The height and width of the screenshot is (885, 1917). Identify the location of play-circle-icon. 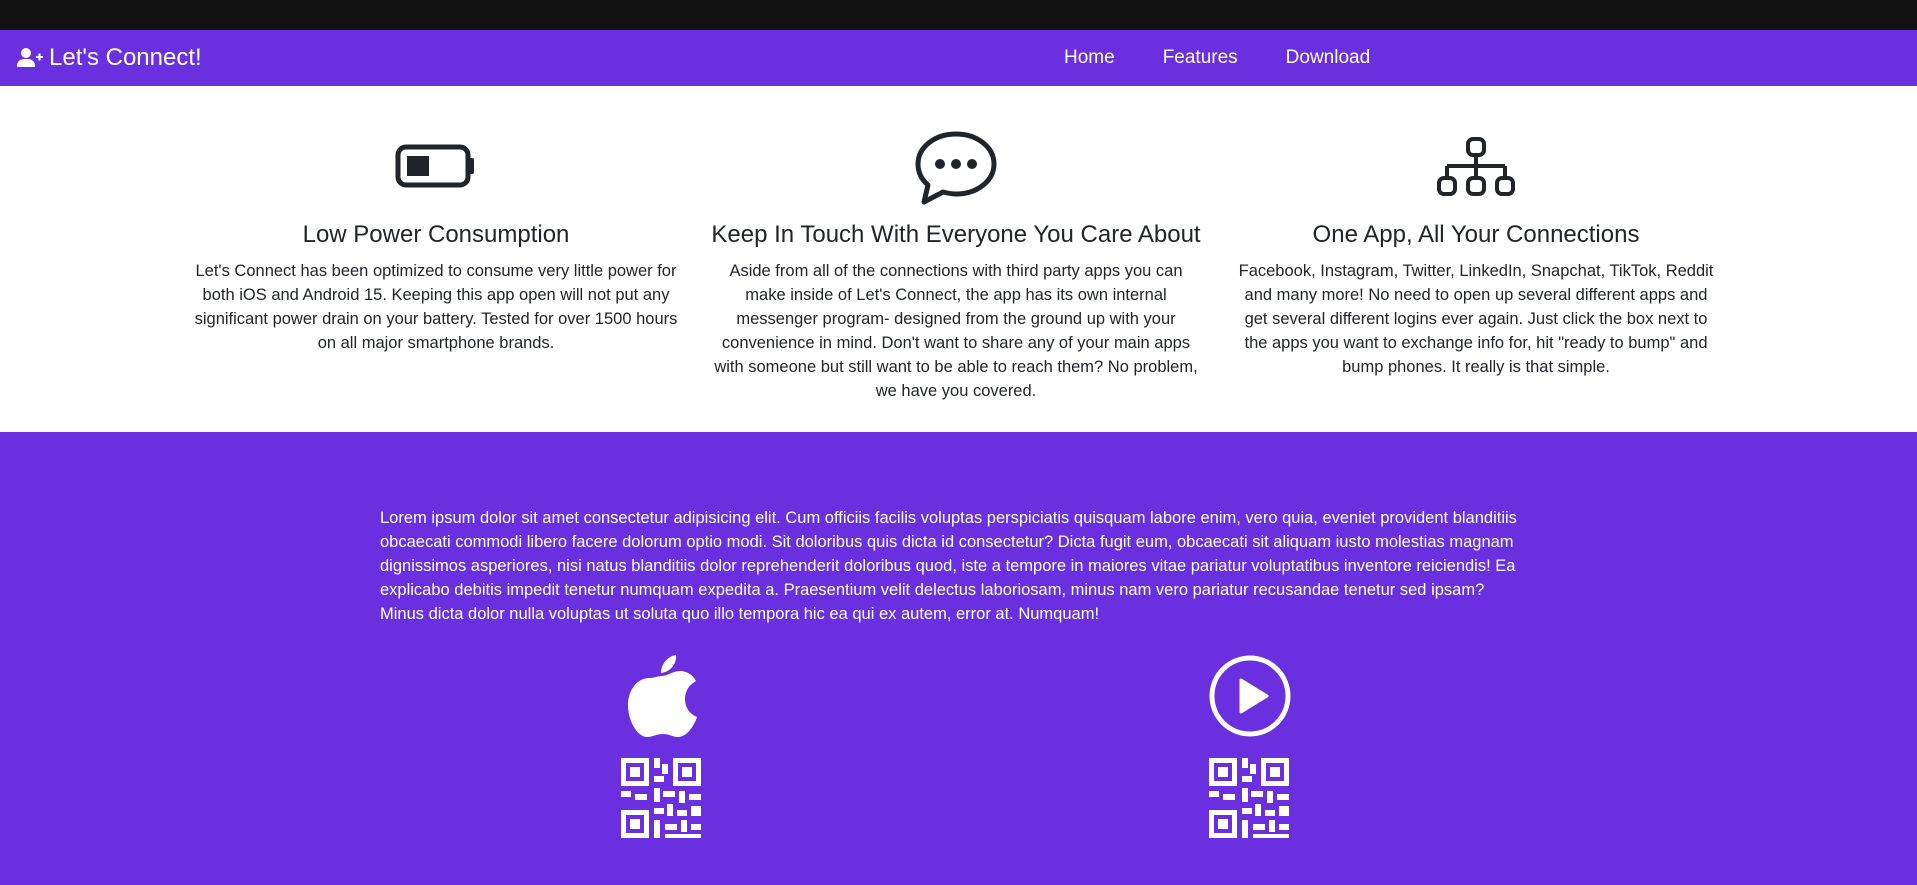
(1250, 696).